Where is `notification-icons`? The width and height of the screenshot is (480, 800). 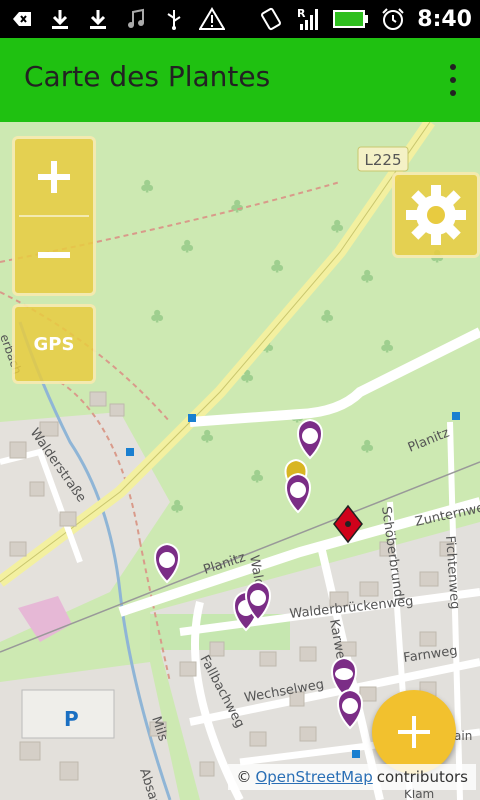 notification-icons is located at coordinates (117, 19).